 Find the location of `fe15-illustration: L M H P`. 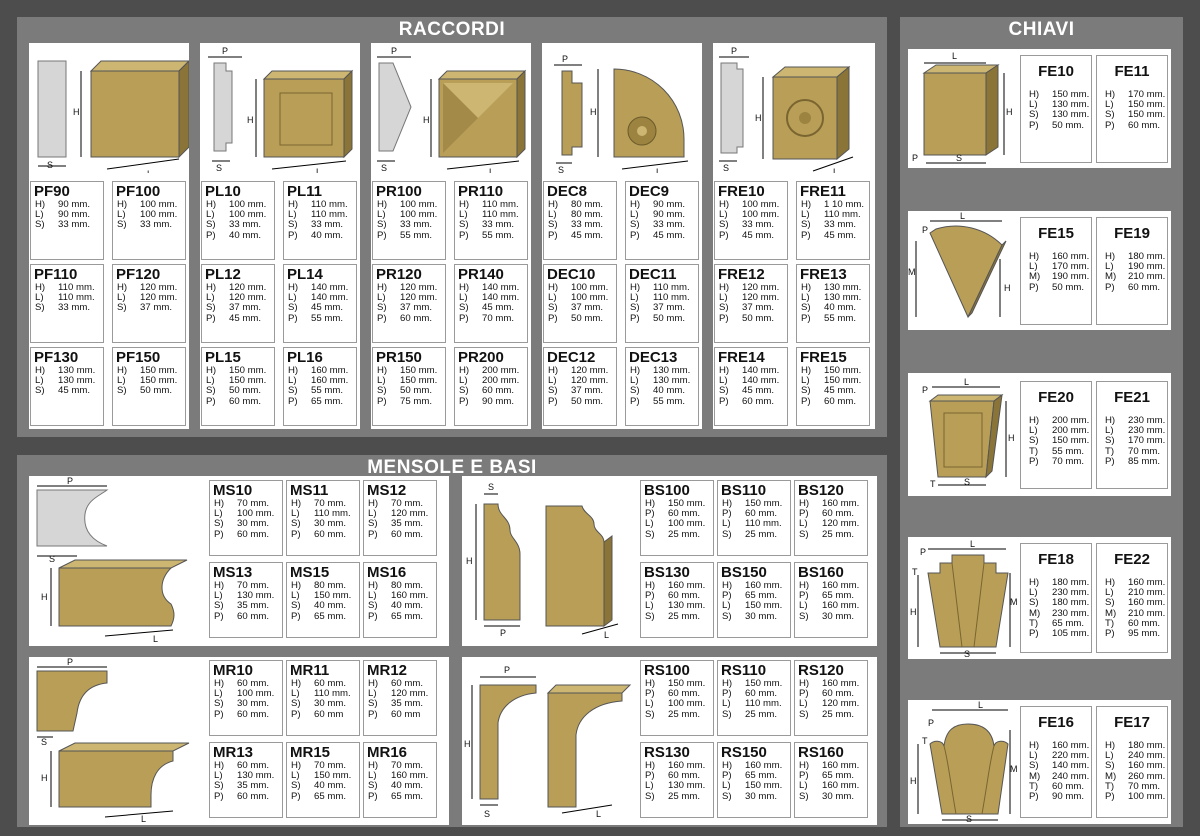

fe15-illustration: L M H P is located at coordinates (959, 265).